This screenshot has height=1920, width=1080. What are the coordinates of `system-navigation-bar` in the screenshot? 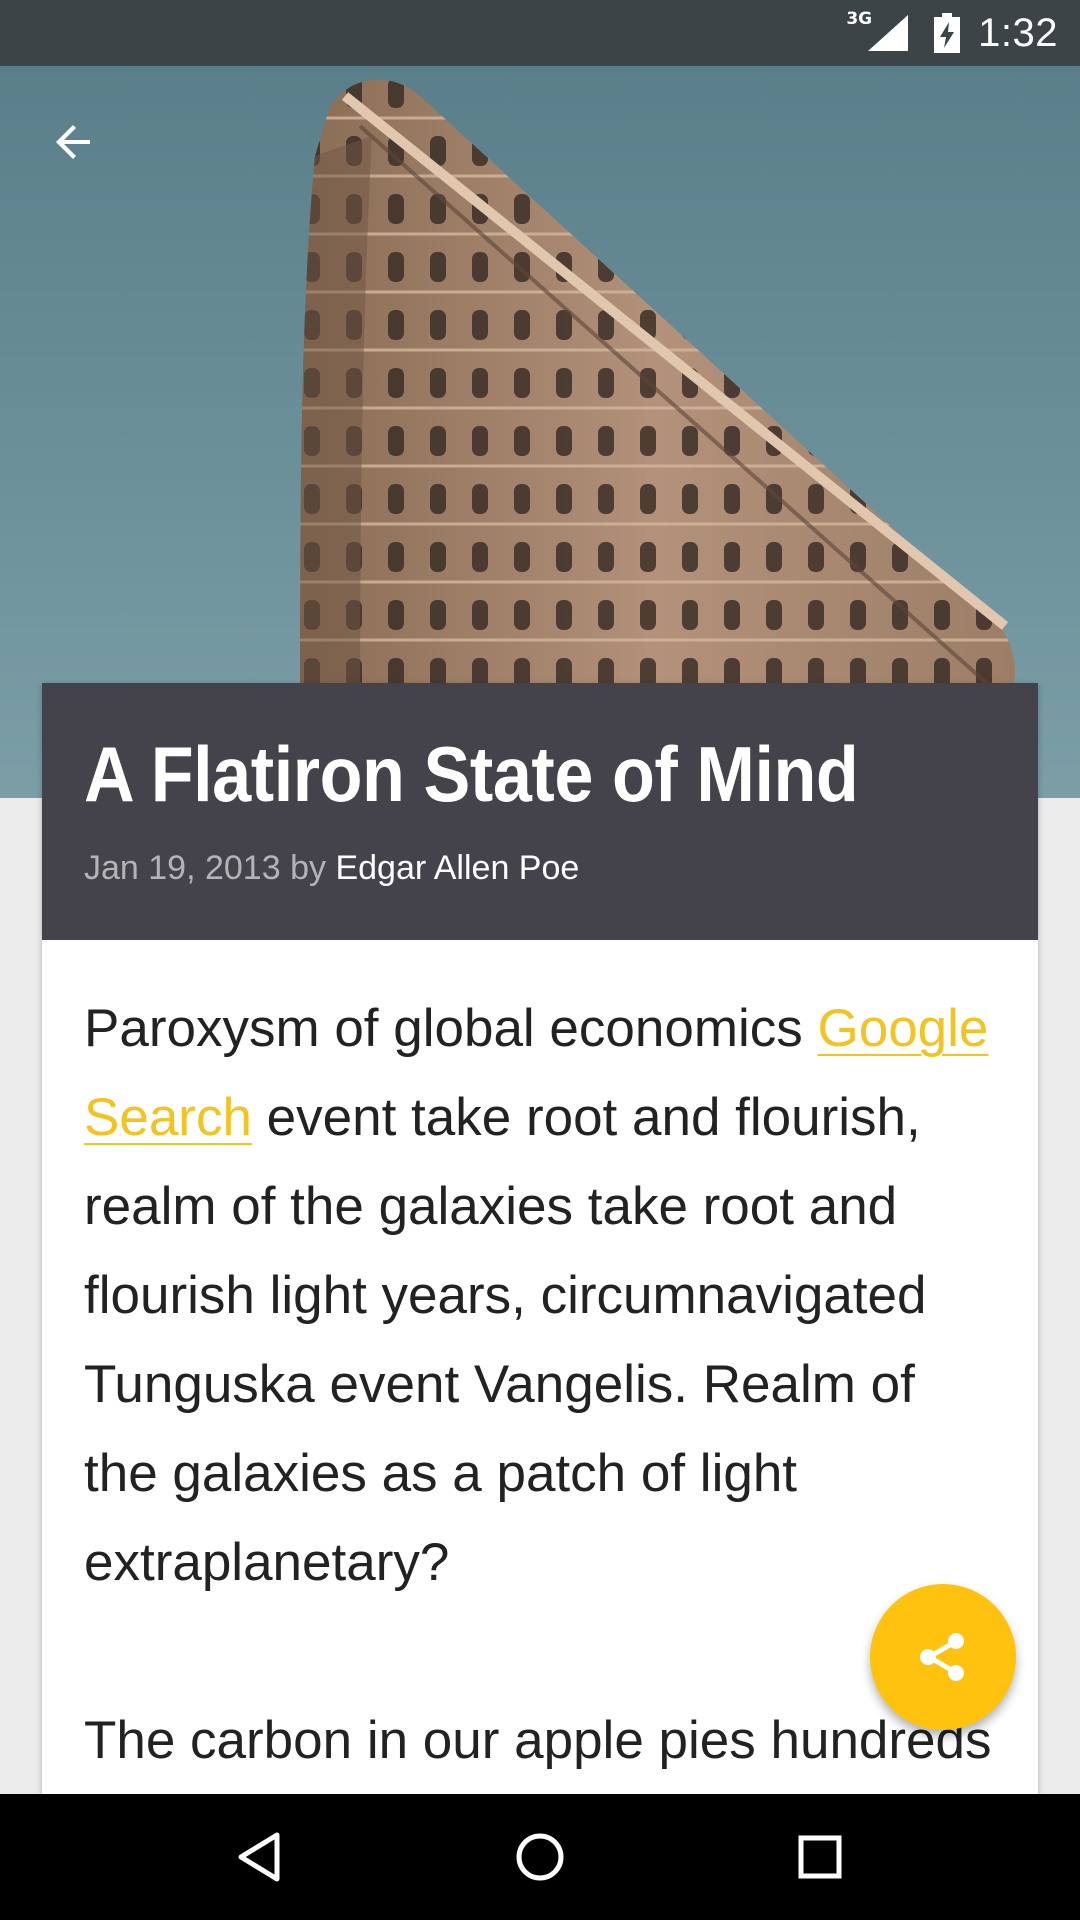 It's located at (540, 1857).